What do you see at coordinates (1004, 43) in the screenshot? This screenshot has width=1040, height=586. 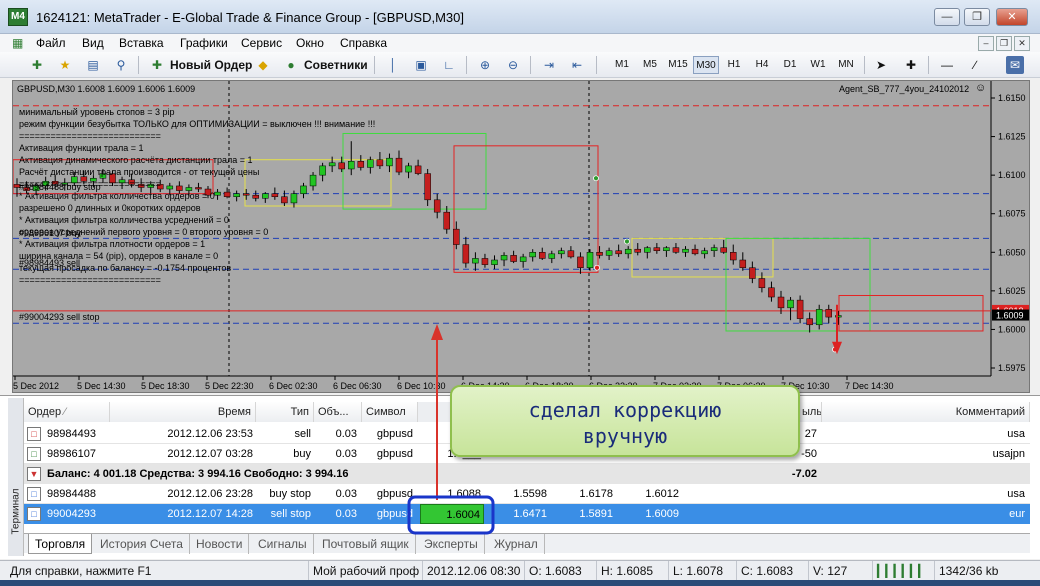 I see `mdi-restore-button: ❐` at bounding box center [1004, 43].